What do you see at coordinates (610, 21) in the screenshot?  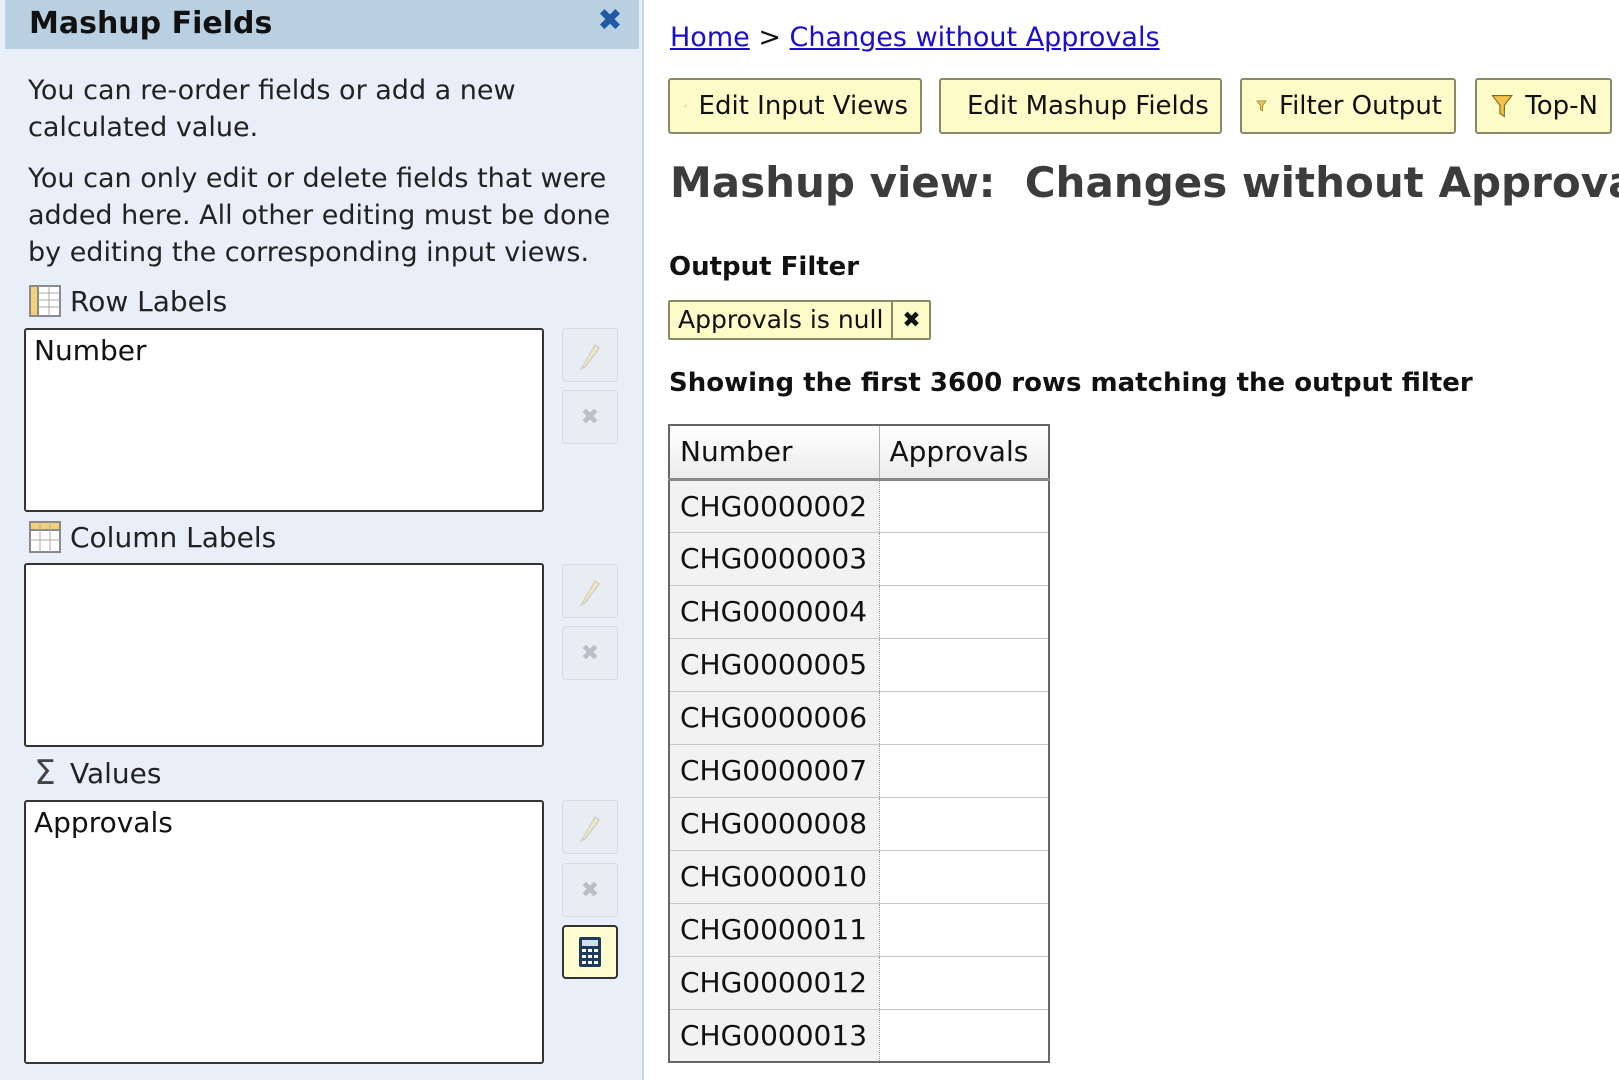 I see `close-icon: ✖` at bounding box center [610, 21].